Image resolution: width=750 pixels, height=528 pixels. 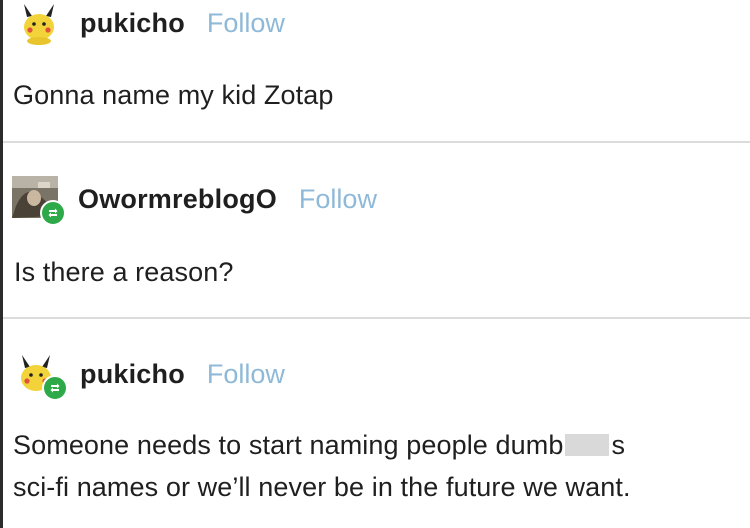 What do you see at coordinates (587, 445) in the screenshot?
I see `censor-block` at bounding box center [587, 445].